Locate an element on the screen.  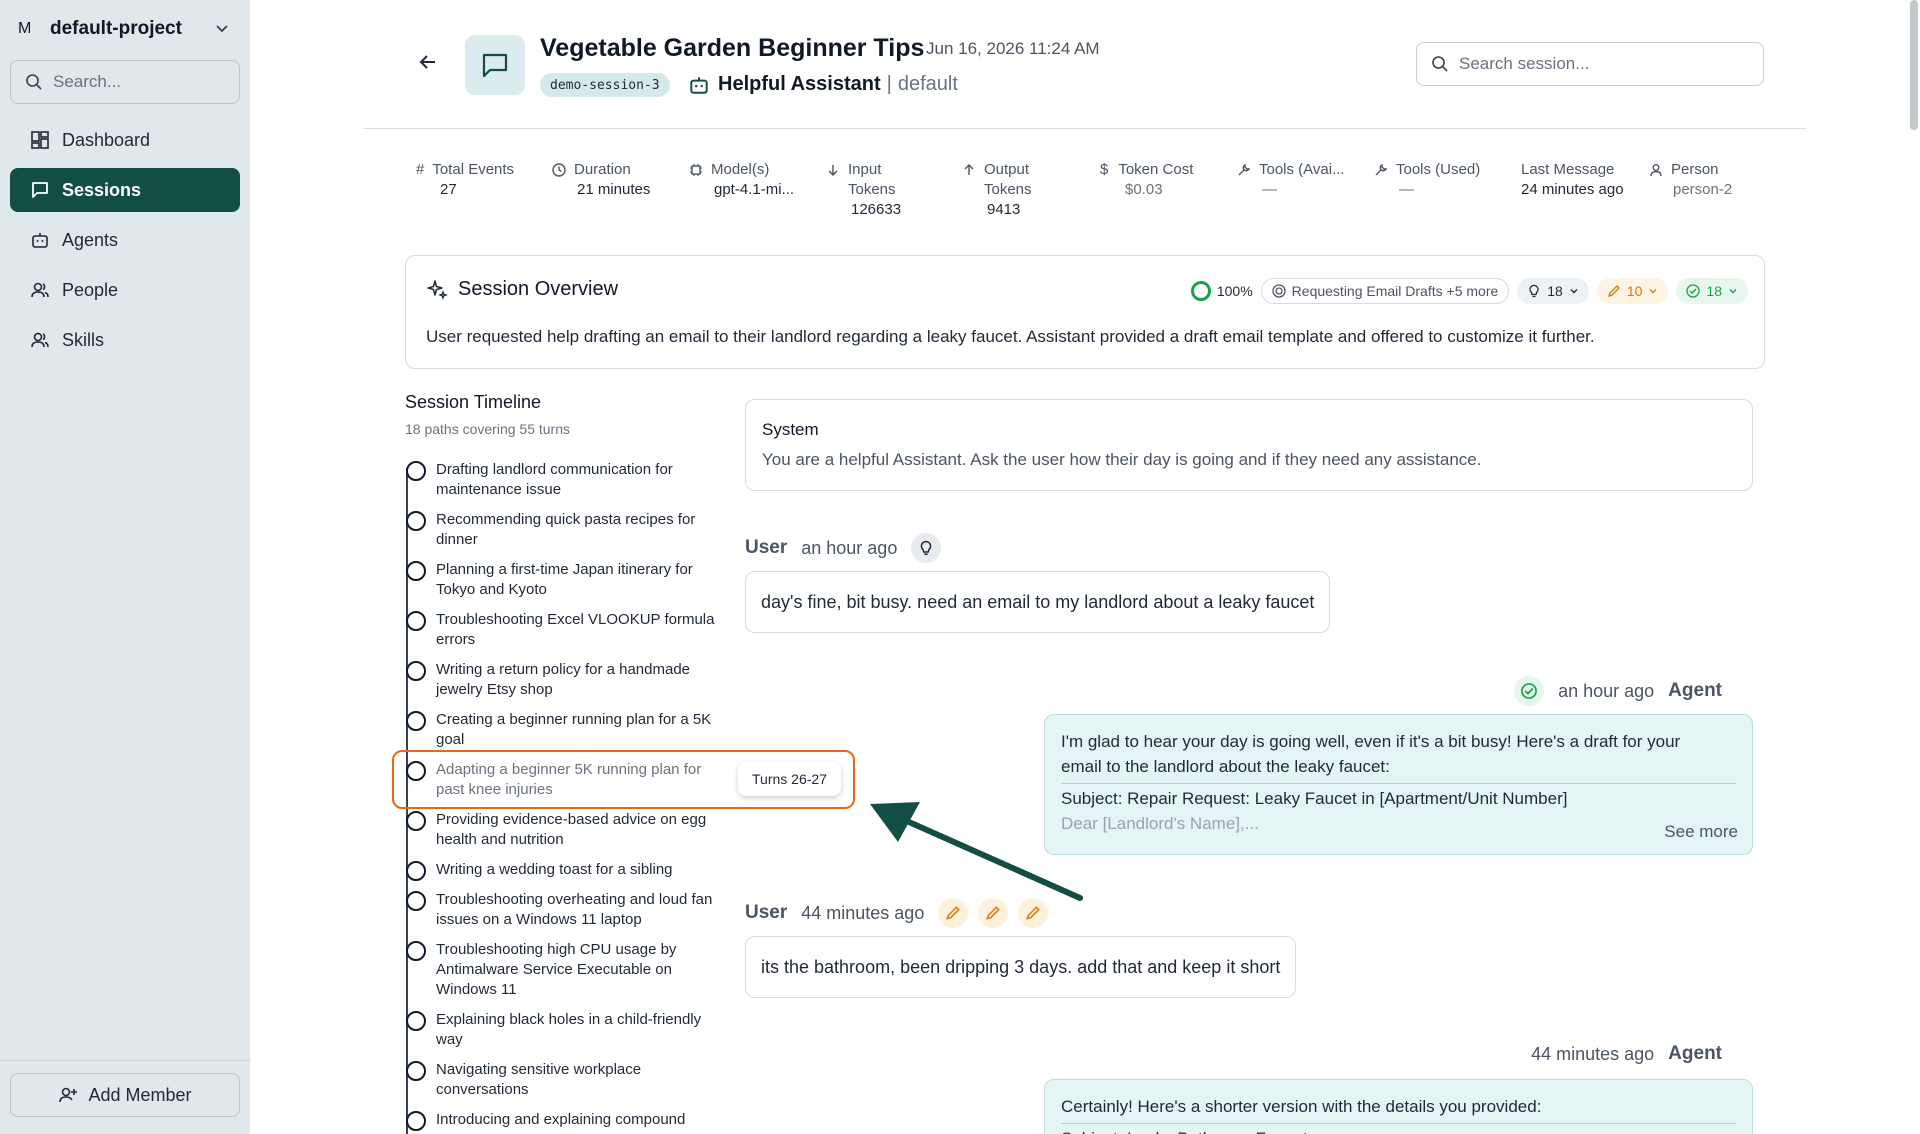
ideas-dropdown: 18 is located at coordinates (1553, 291).